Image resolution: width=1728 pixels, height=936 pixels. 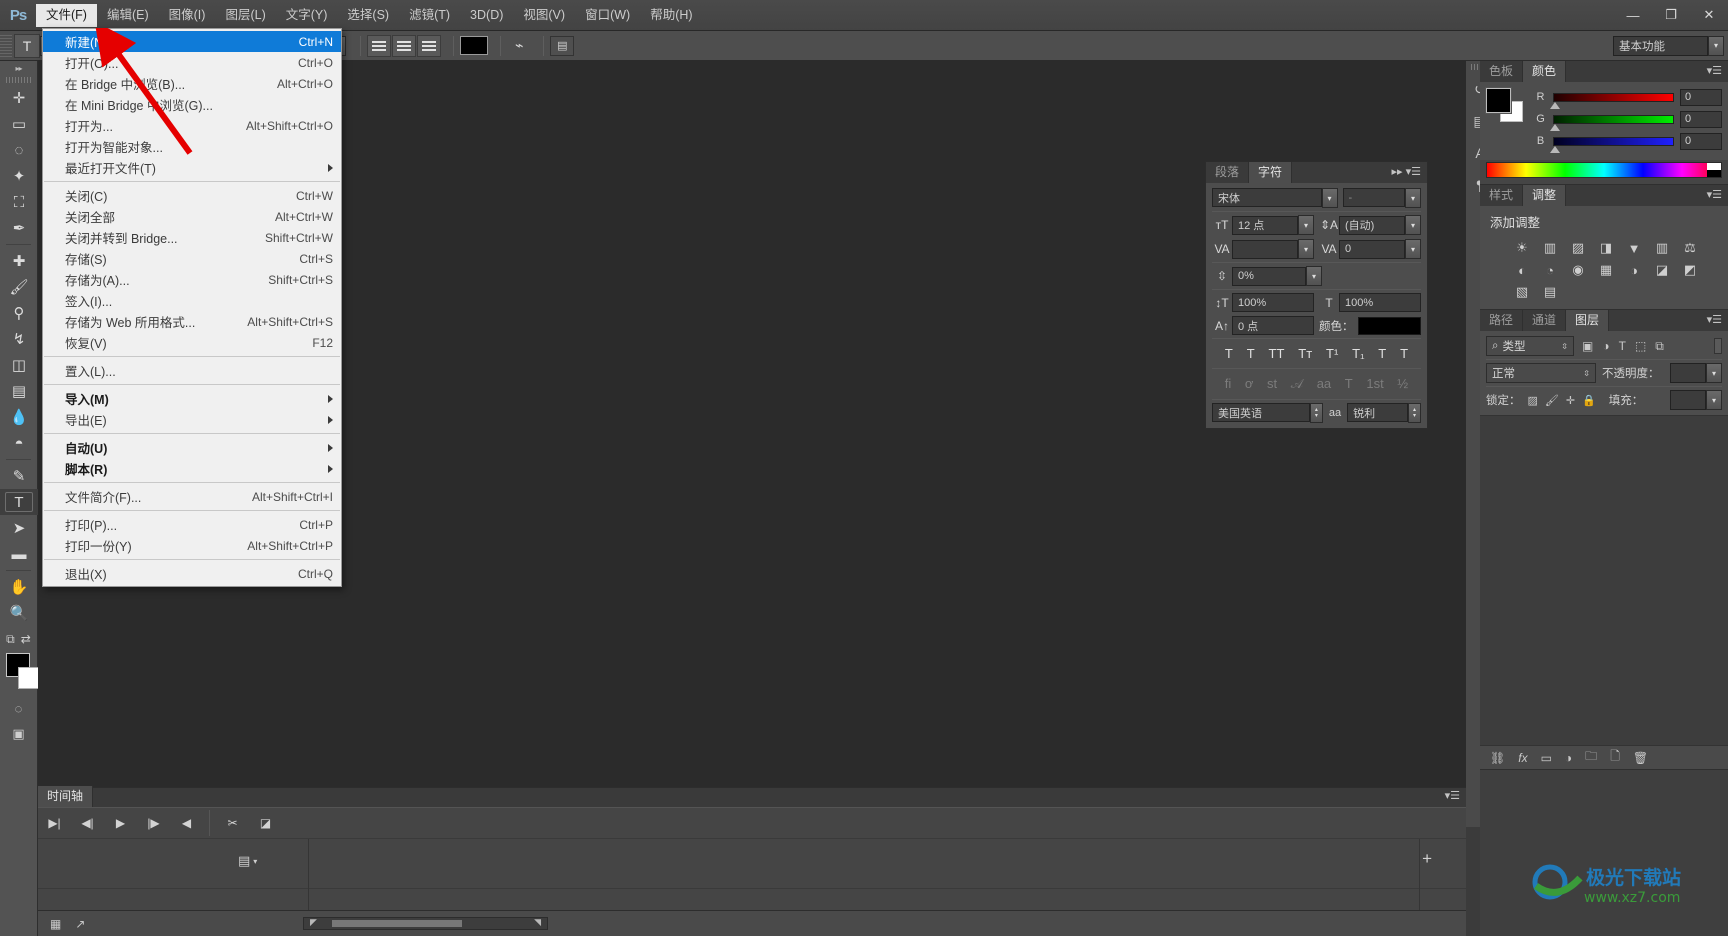 I want to click on color-panel-foreground-swatch, so click(x=1498, y=100).